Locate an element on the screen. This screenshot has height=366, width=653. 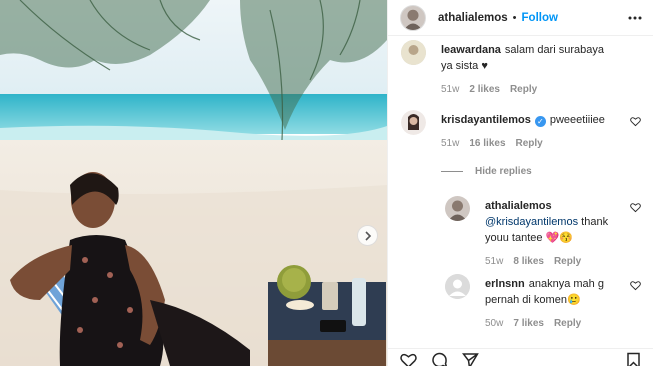
save-button is located at coordinates (633, 359).